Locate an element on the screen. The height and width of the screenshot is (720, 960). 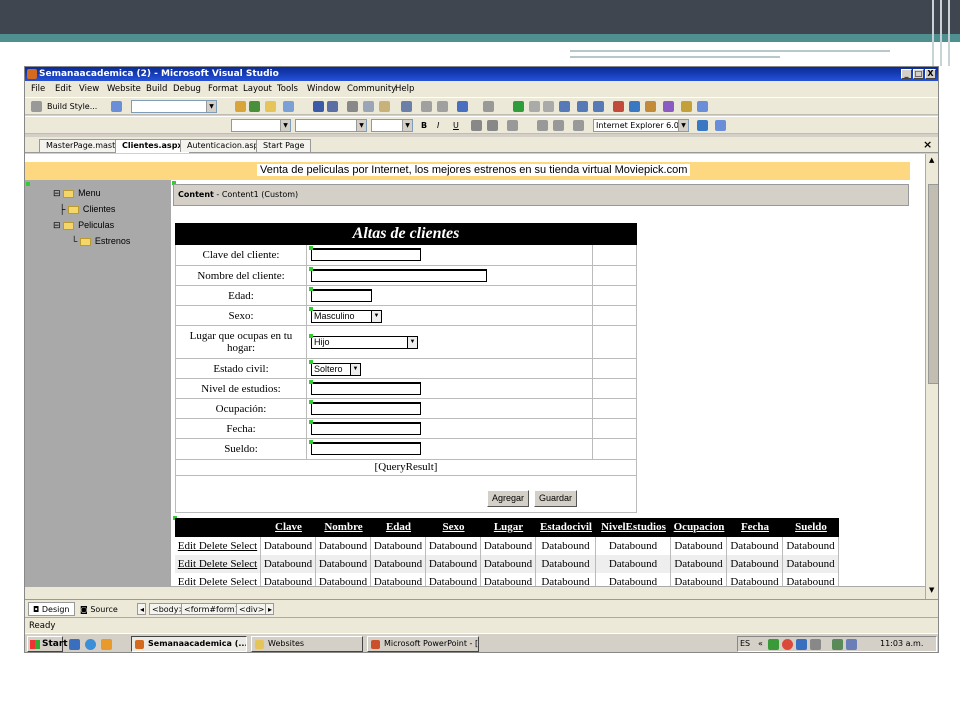
show-desktop-icon is located at coordinates (74, 644).